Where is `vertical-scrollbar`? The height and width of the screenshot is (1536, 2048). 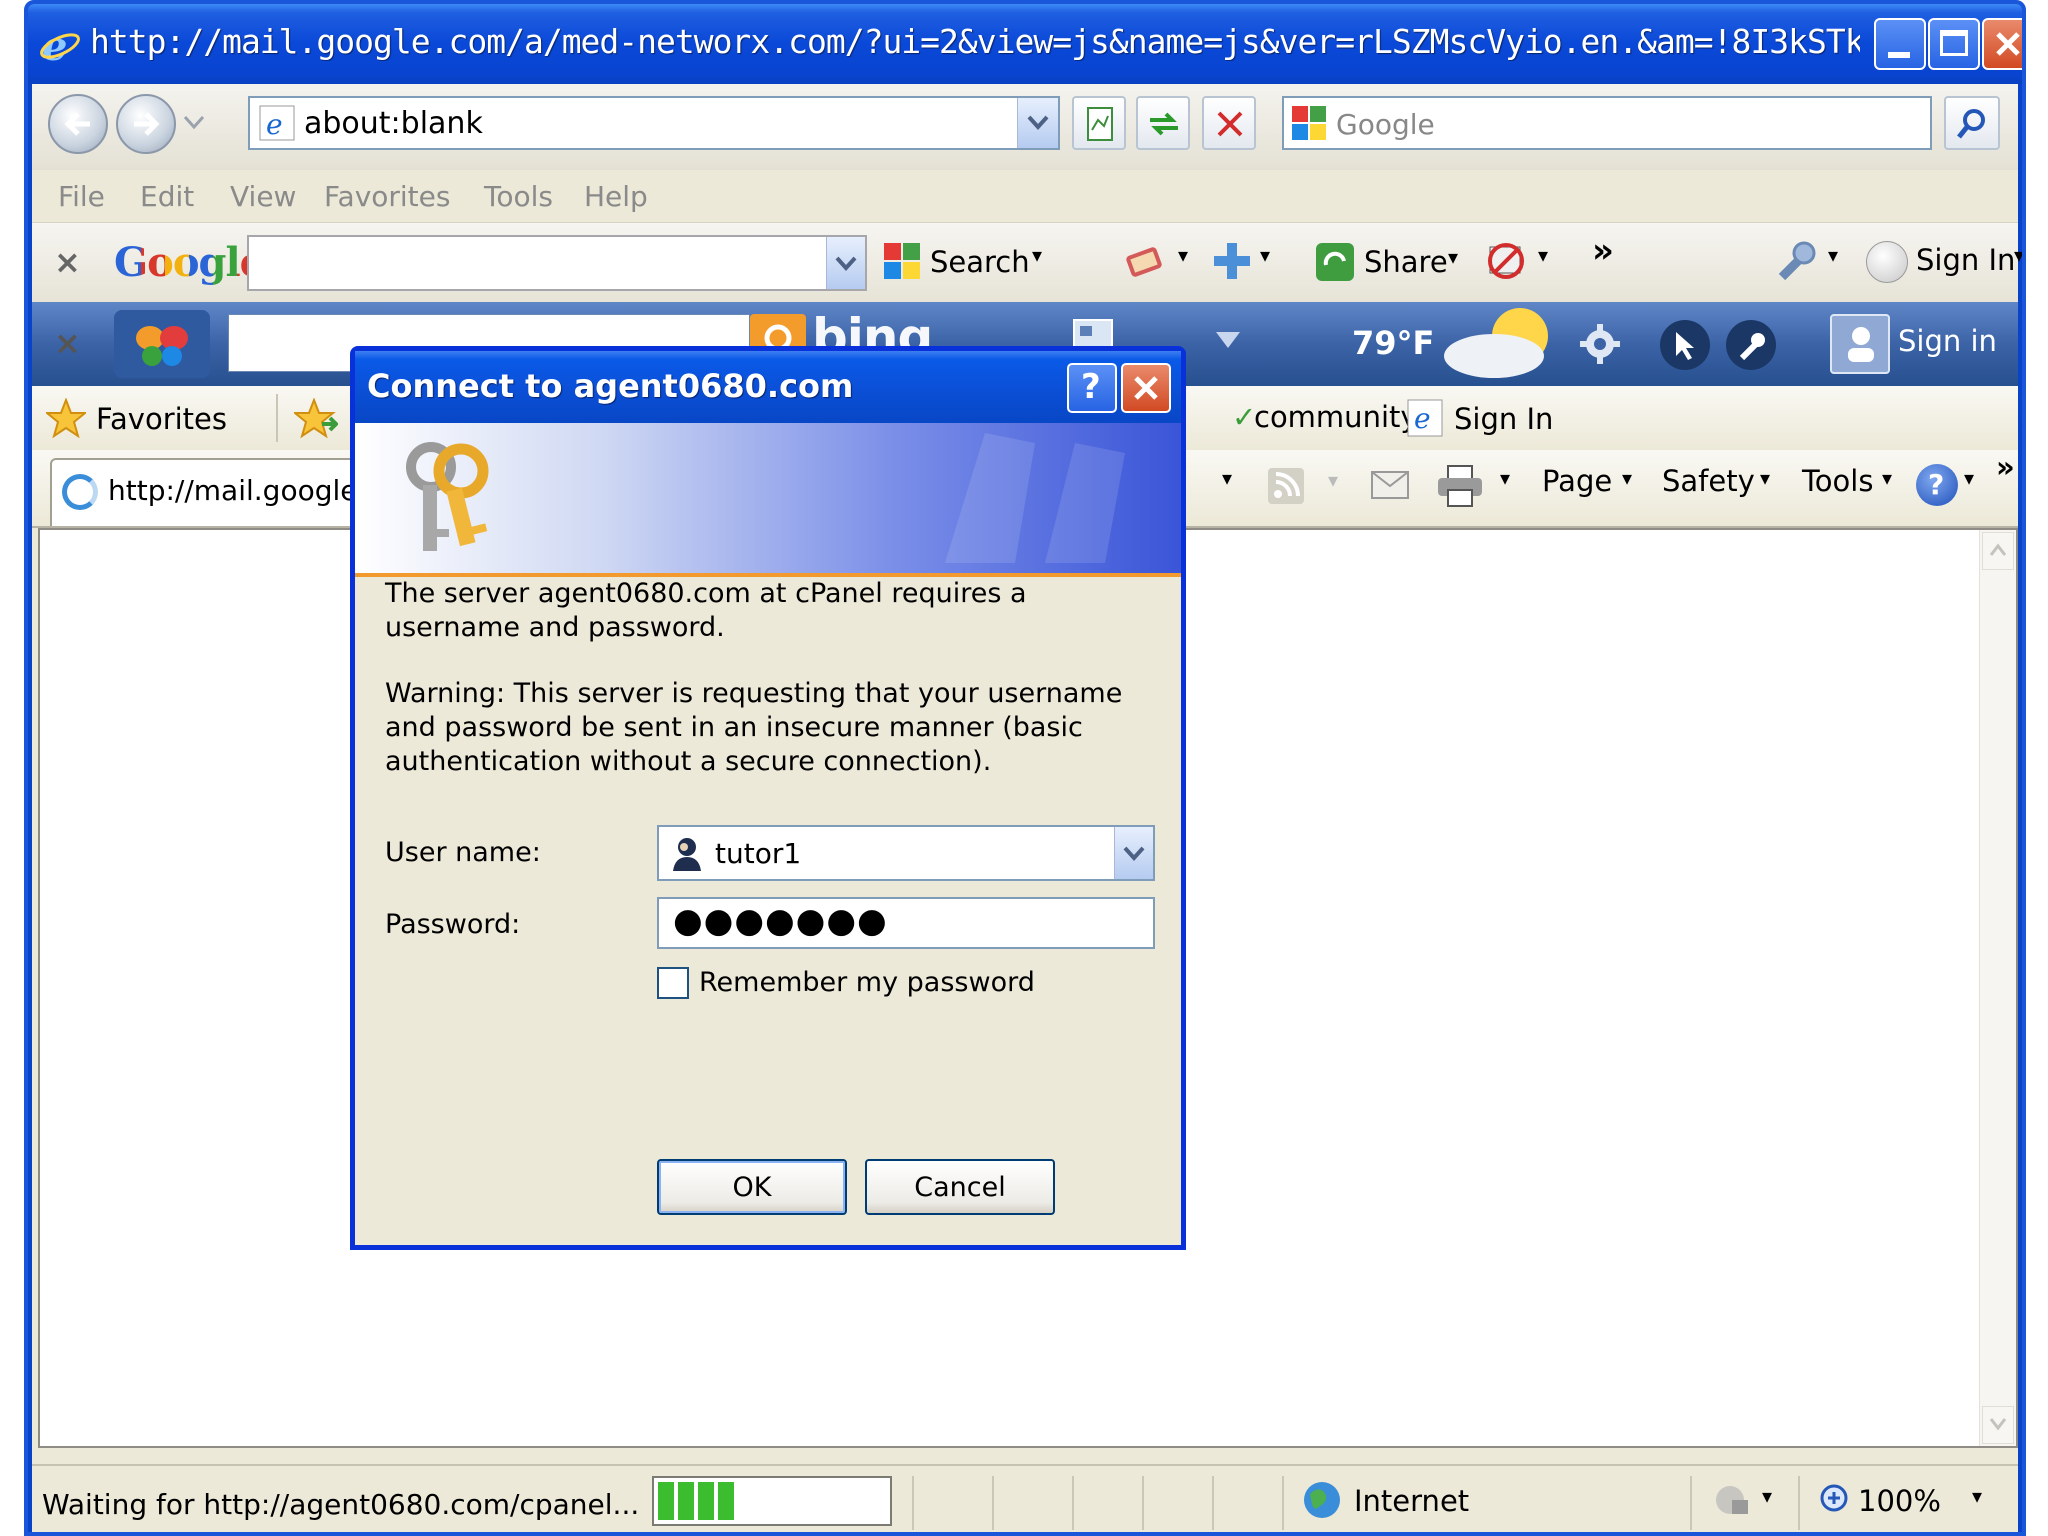
vertical-scrollbar is located at coordinates (1997, 988).